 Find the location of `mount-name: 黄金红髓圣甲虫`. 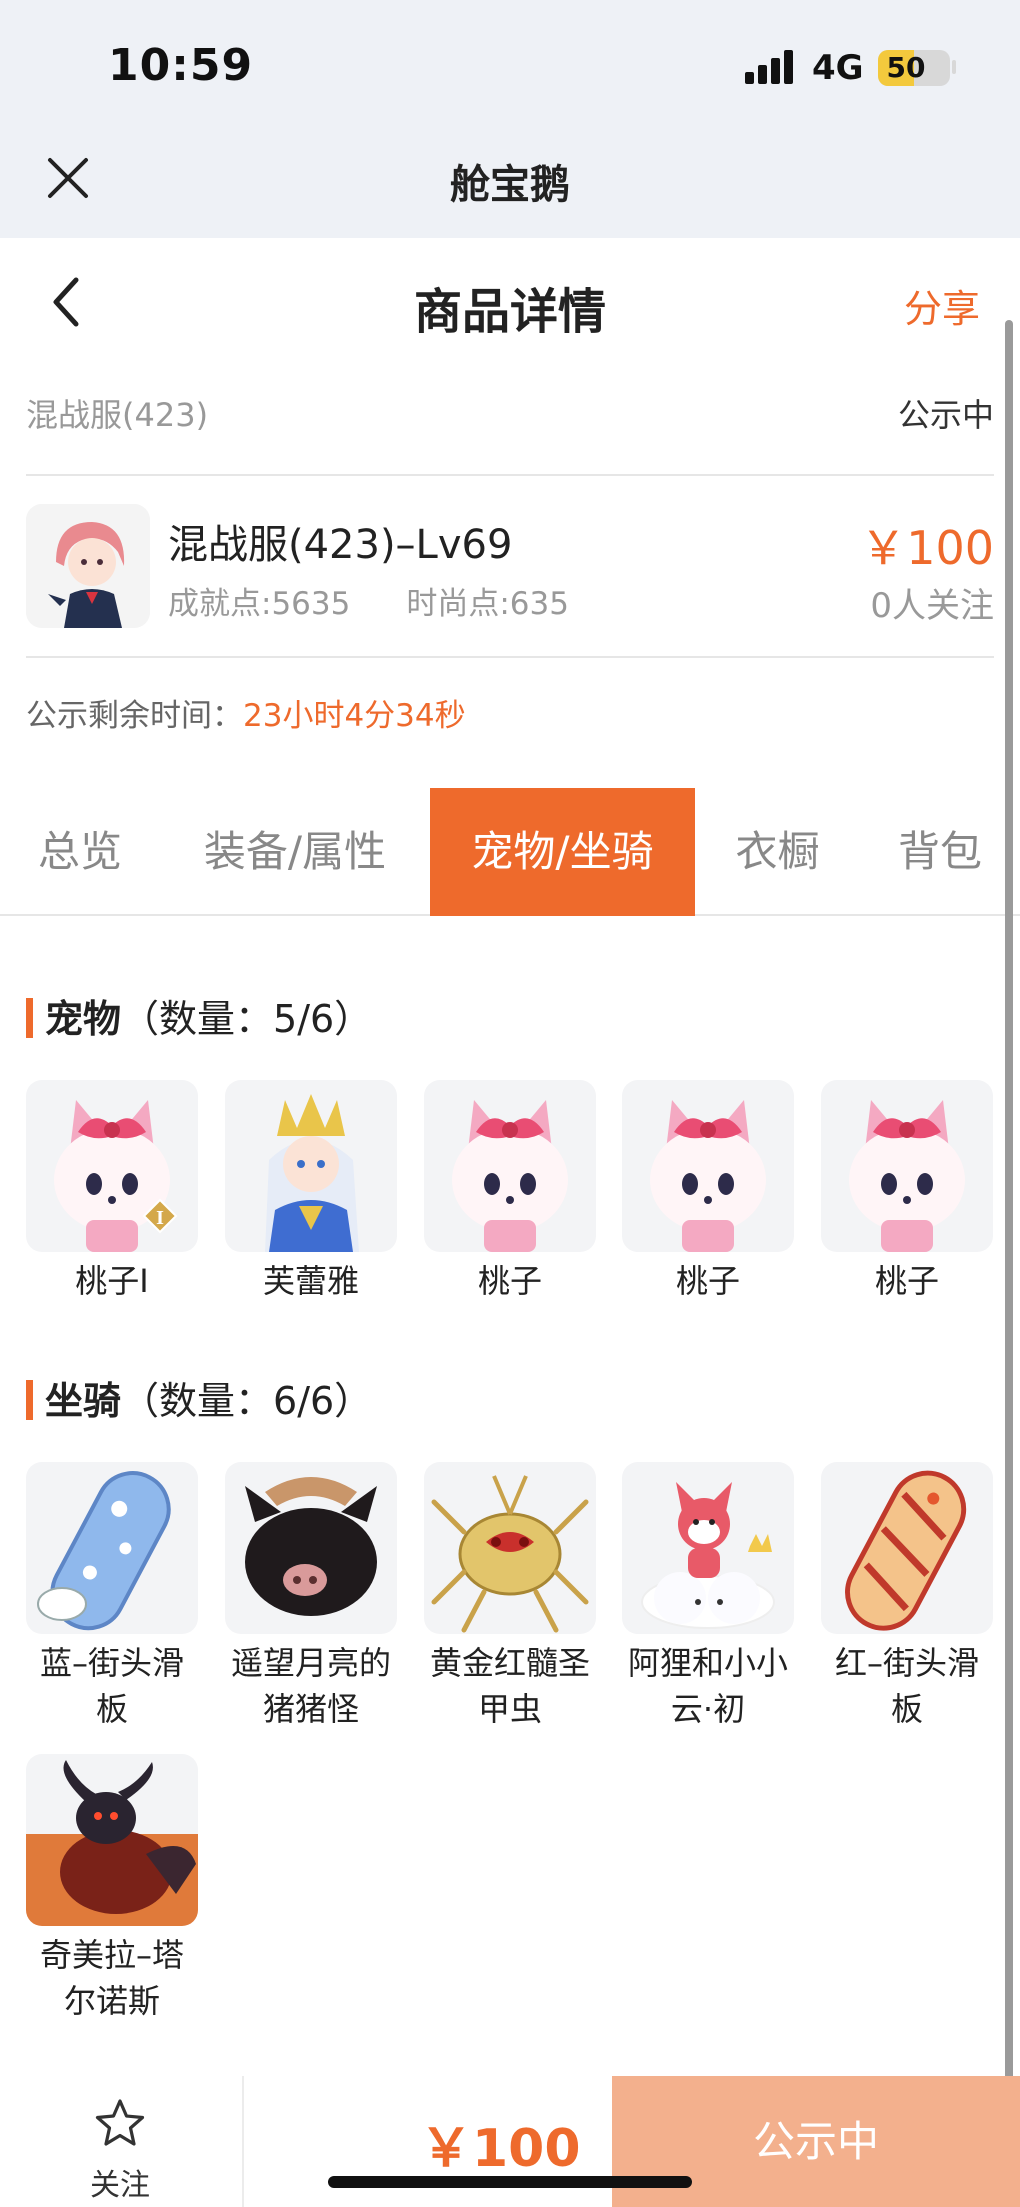

mount-name: 黄金红髓圣甲虫 is located at coordinates (509, 1686).